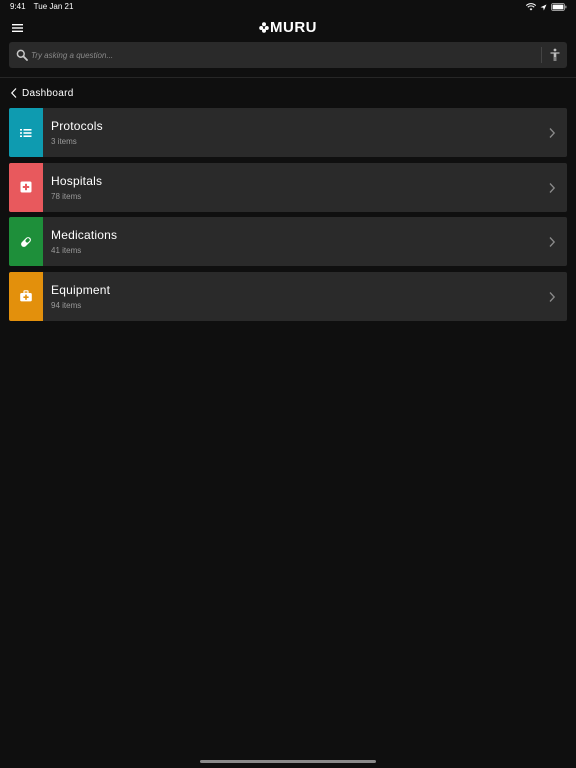  What do you see at coordinates (288, 241) in the screenshot?
I see `category-item-medications: Medications 41 items` at bounding box center [288, 241].